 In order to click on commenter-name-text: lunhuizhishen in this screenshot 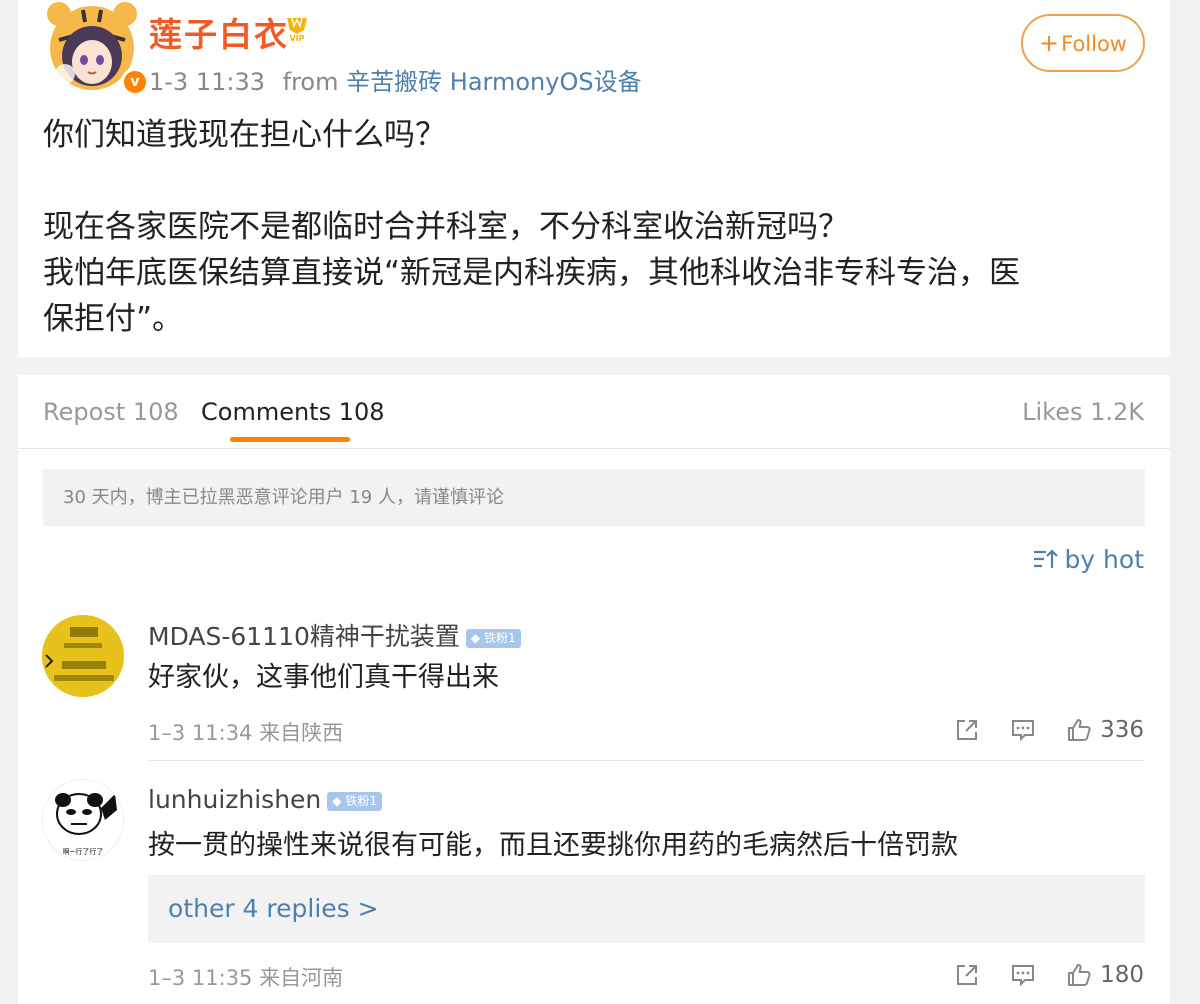, I will do `click(235, 799)`.